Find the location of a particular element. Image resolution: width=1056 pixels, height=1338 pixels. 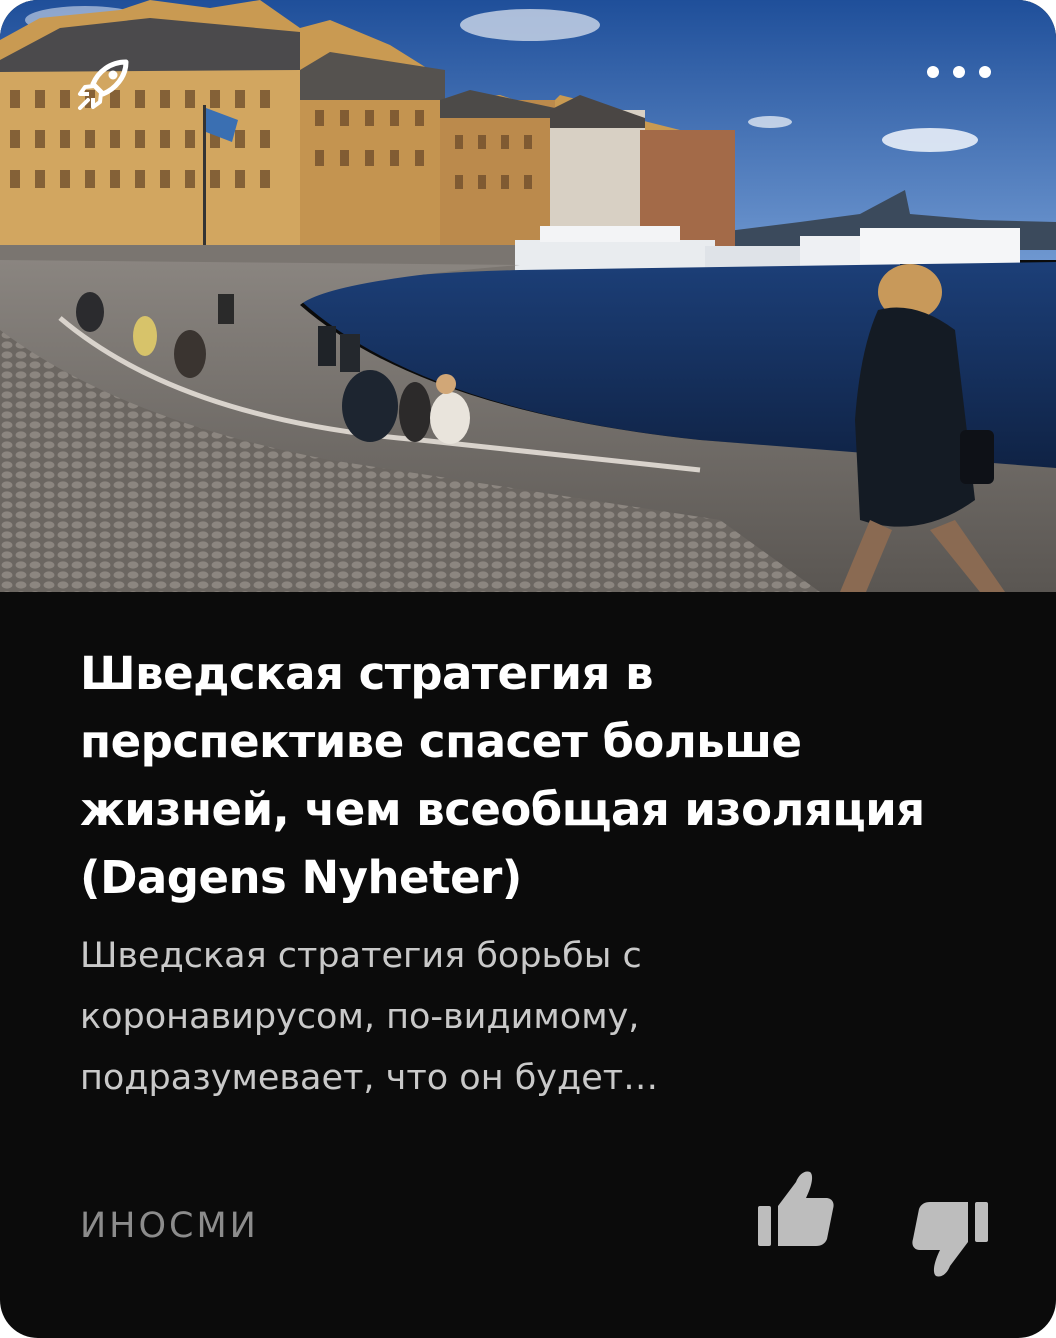

dislike-button is located at coordinates (950, 1239).